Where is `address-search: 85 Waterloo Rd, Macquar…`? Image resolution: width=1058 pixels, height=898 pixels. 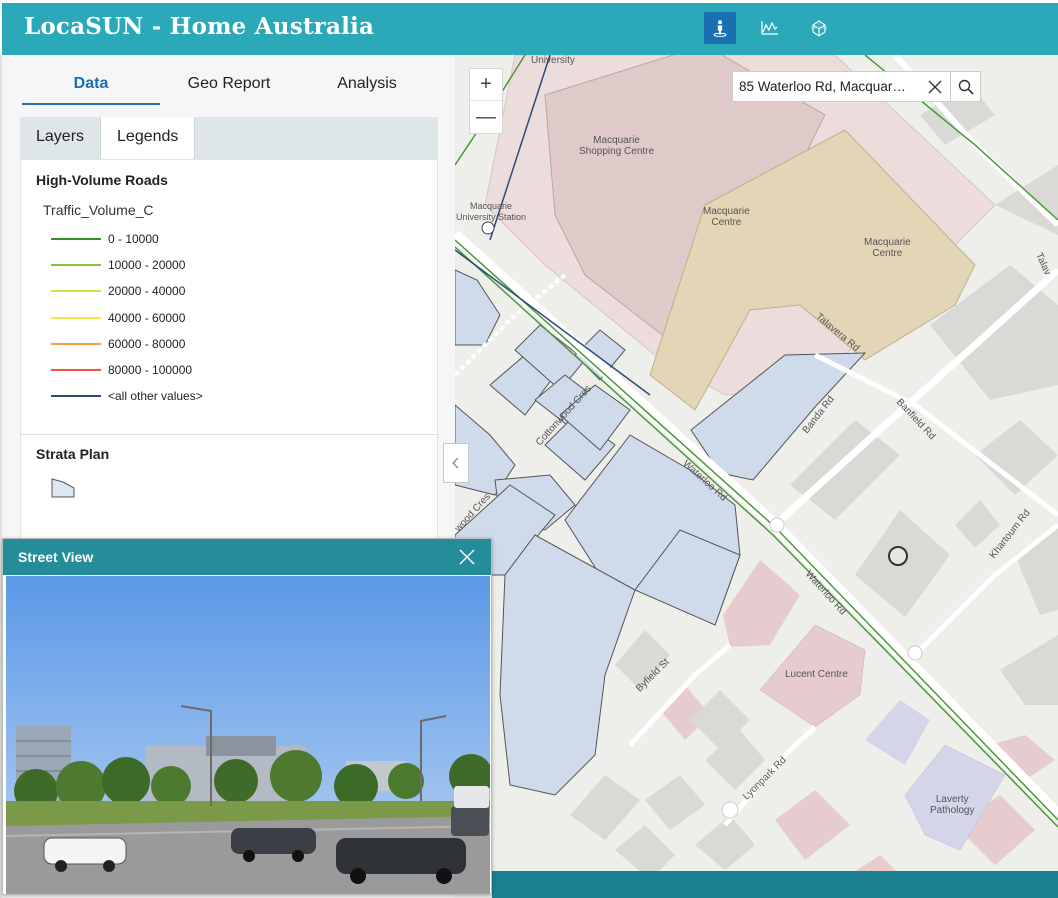
address-search: 85 Waterloo Rd, Macquar… is located at coordinates (856, 86).